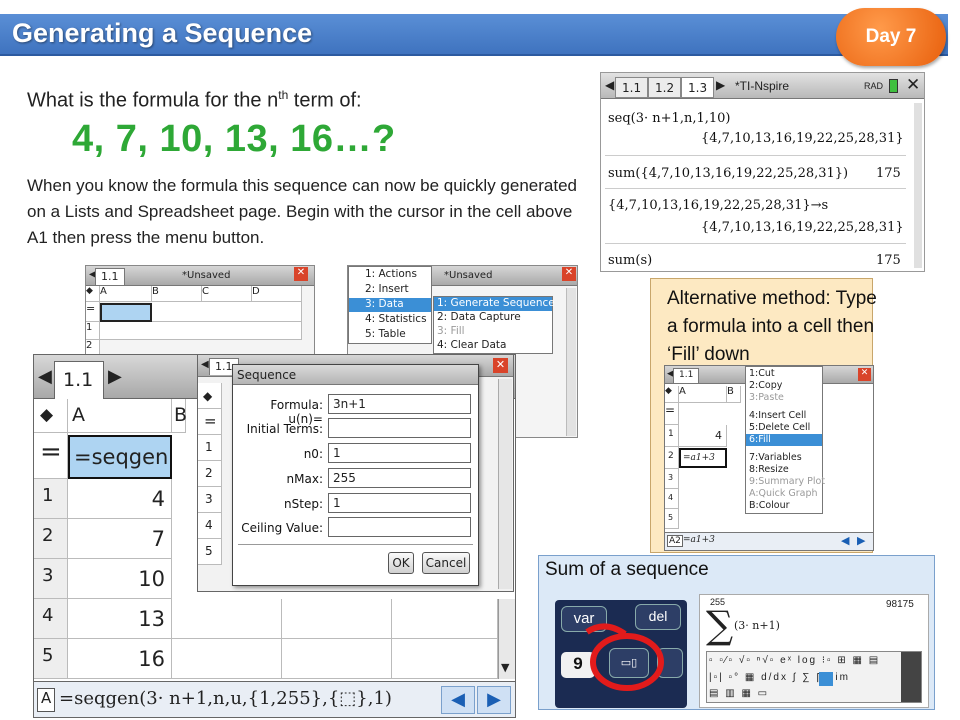 The image size is (960, 720). I want to click on nstep-label: nStep:, so click(303, 504).